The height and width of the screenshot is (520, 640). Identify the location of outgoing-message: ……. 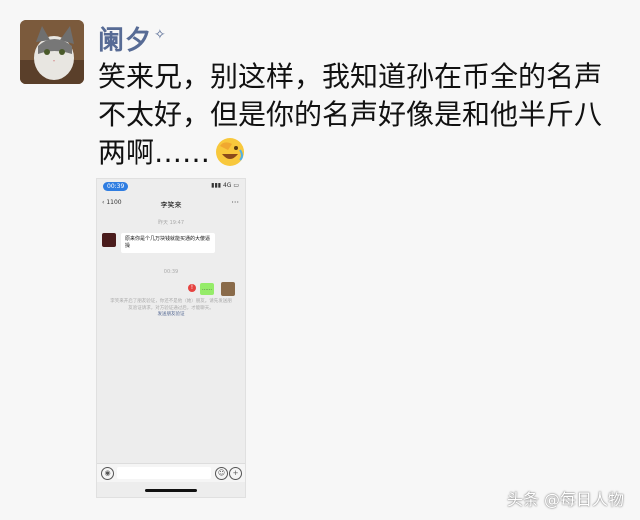
(207, 289).